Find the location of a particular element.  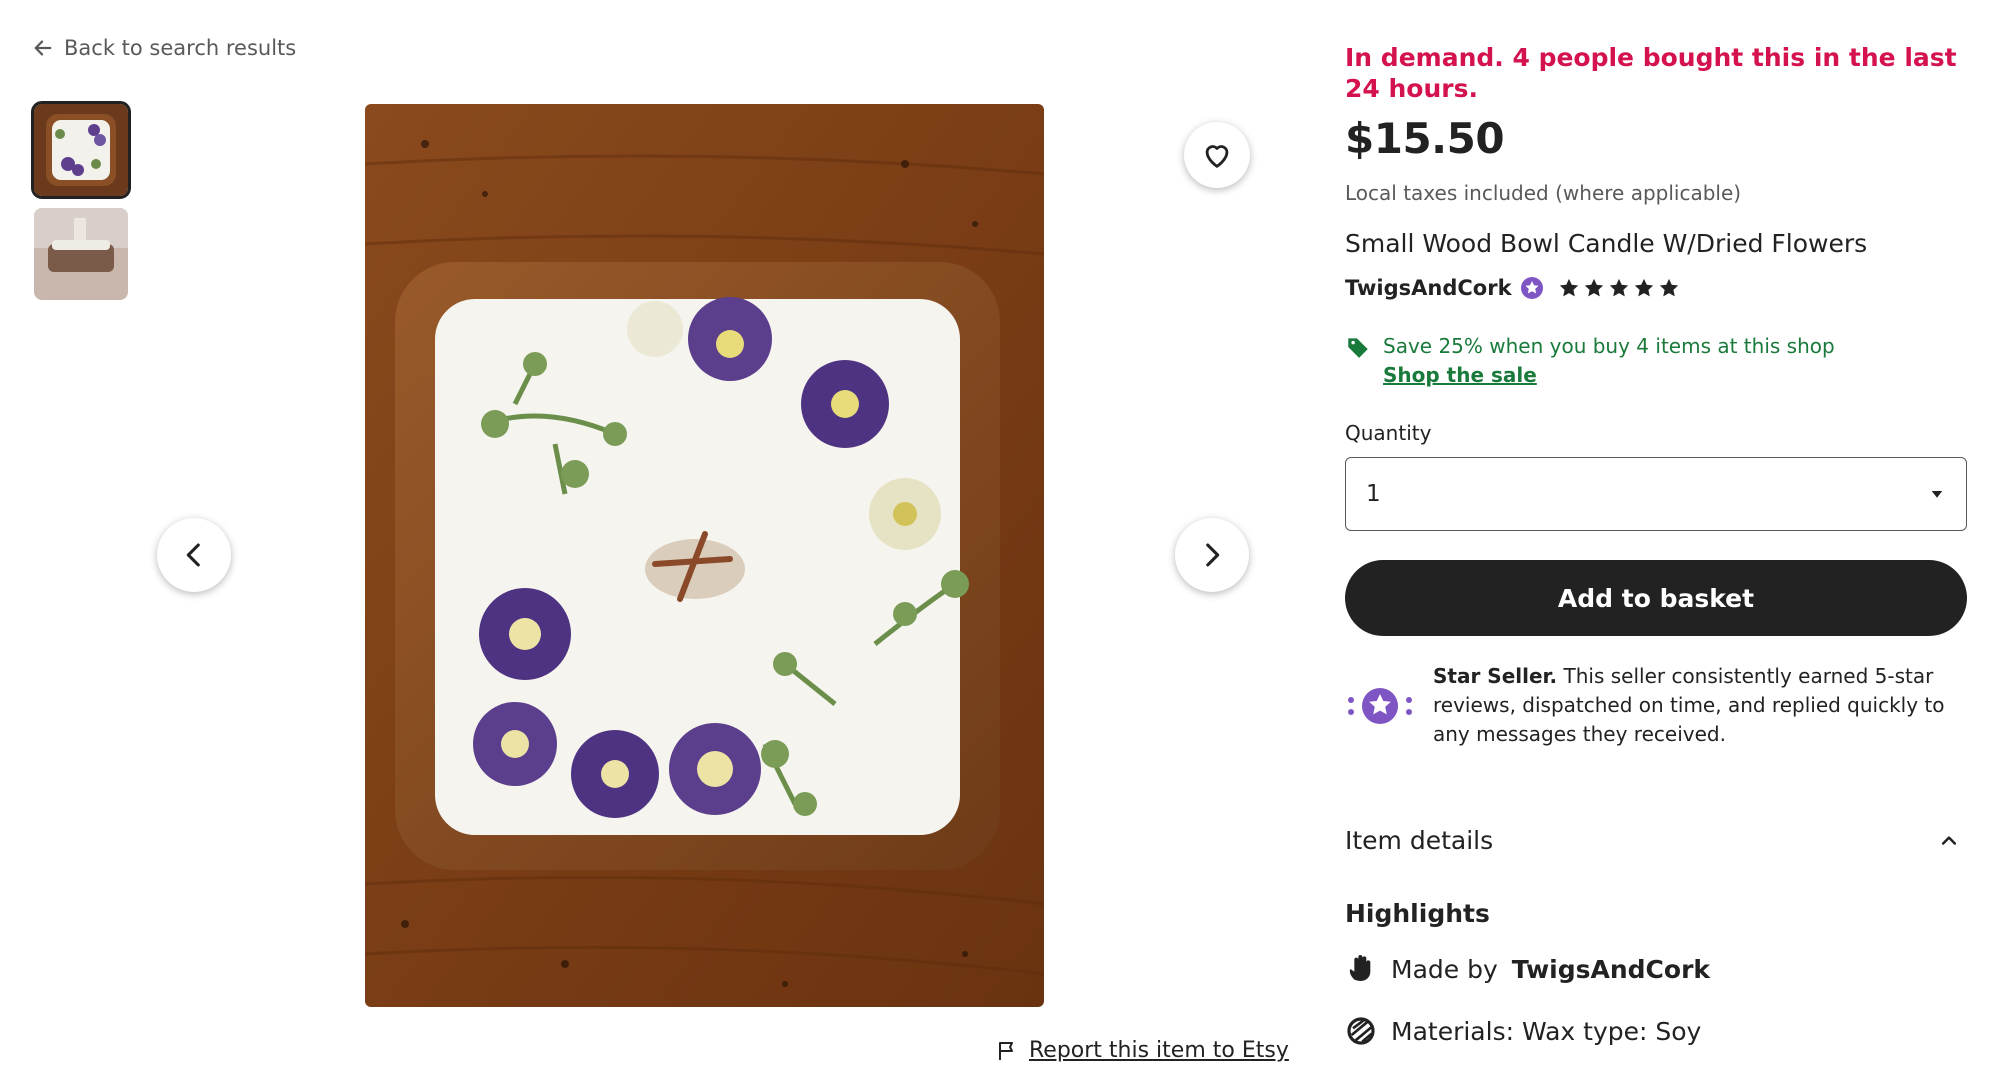

favorite-button is located at coordinates (1217, 155).